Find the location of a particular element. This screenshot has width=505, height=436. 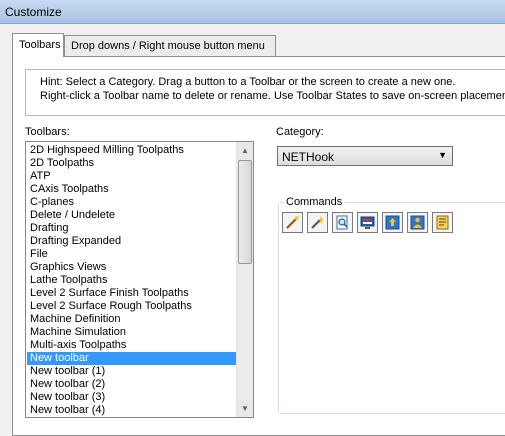

category-label: Category: is located at coordinates (300, 132).